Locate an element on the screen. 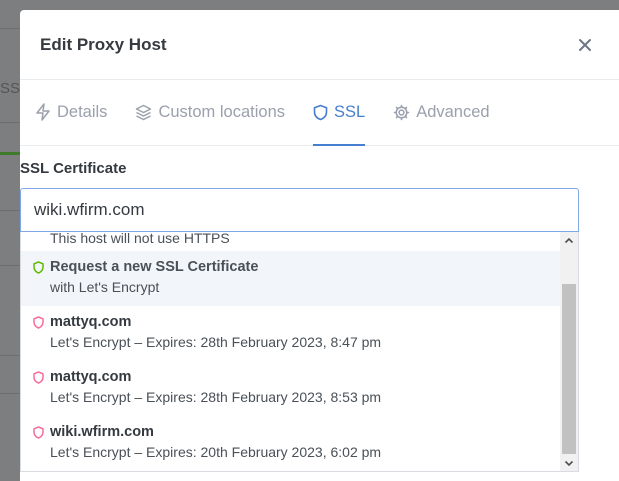 The image size is (619, 481). chevron-up-icon is located at coordinates (569, 240).